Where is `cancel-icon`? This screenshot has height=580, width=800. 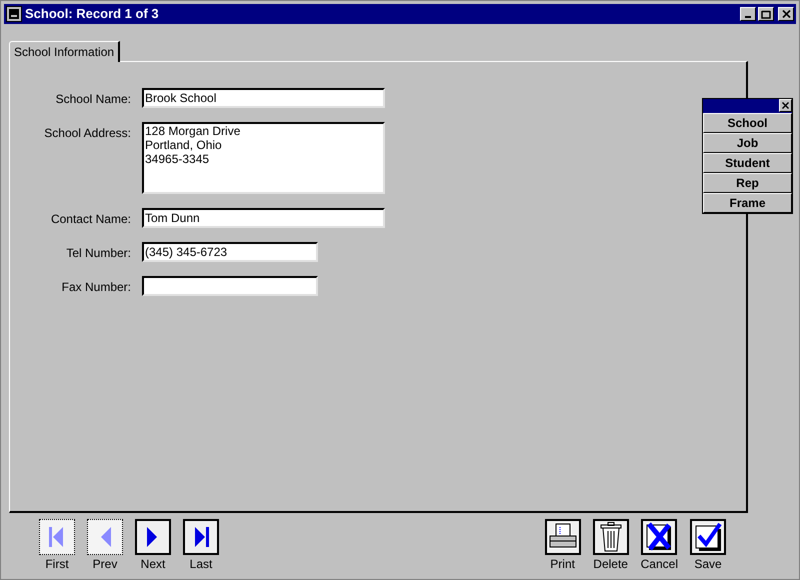 cancel-icon is located at coordinates (659, 537).